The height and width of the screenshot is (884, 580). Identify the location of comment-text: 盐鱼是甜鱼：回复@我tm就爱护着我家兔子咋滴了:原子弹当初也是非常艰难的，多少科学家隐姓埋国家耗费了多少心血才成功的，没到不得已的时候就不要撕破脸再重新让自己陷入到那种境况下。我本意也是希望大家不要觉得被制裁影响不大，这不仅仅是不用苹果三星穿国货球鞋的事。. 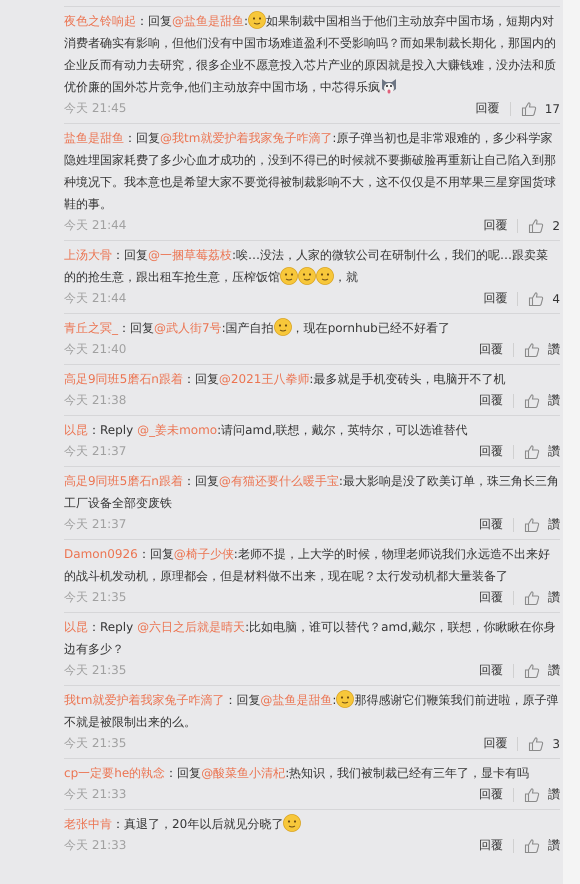
(310, 171).